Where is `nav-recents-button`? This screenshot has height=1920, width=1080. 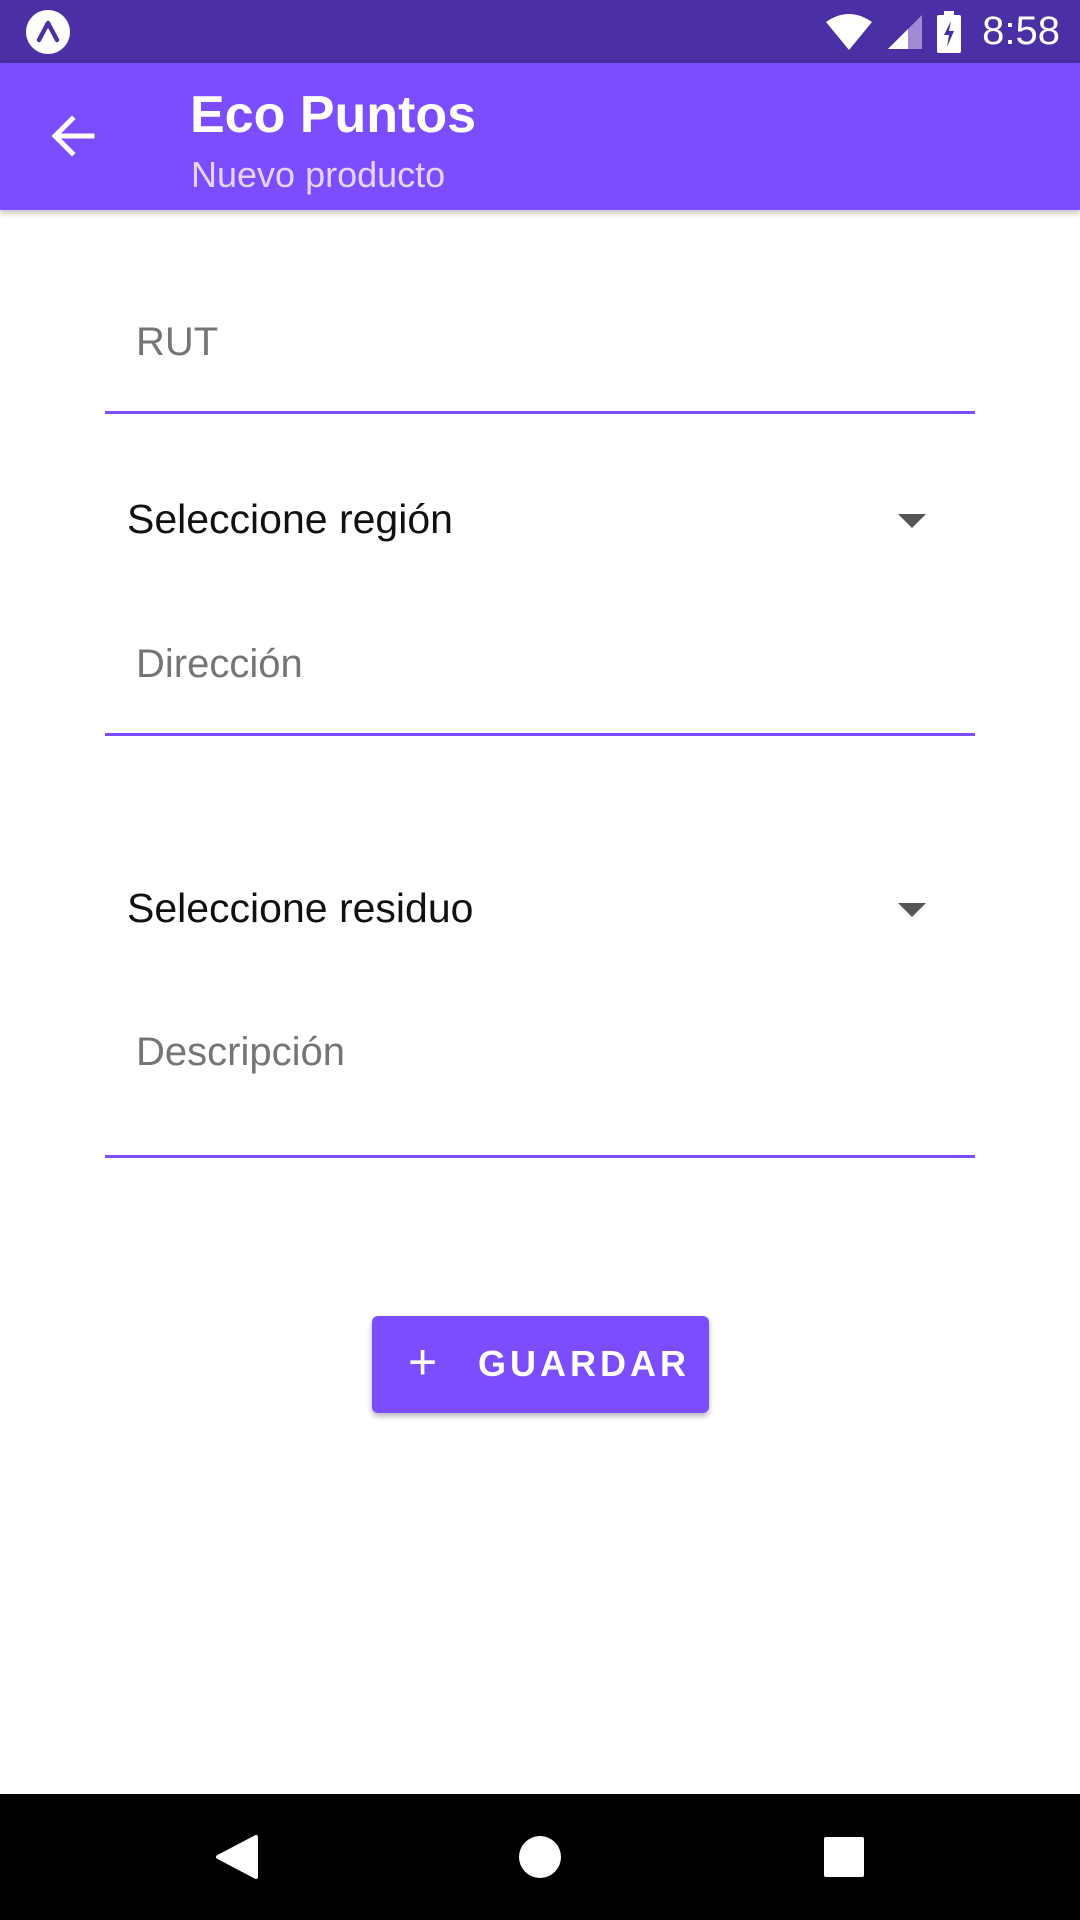 nav-recents-button is located at coordinates (844, 1857).